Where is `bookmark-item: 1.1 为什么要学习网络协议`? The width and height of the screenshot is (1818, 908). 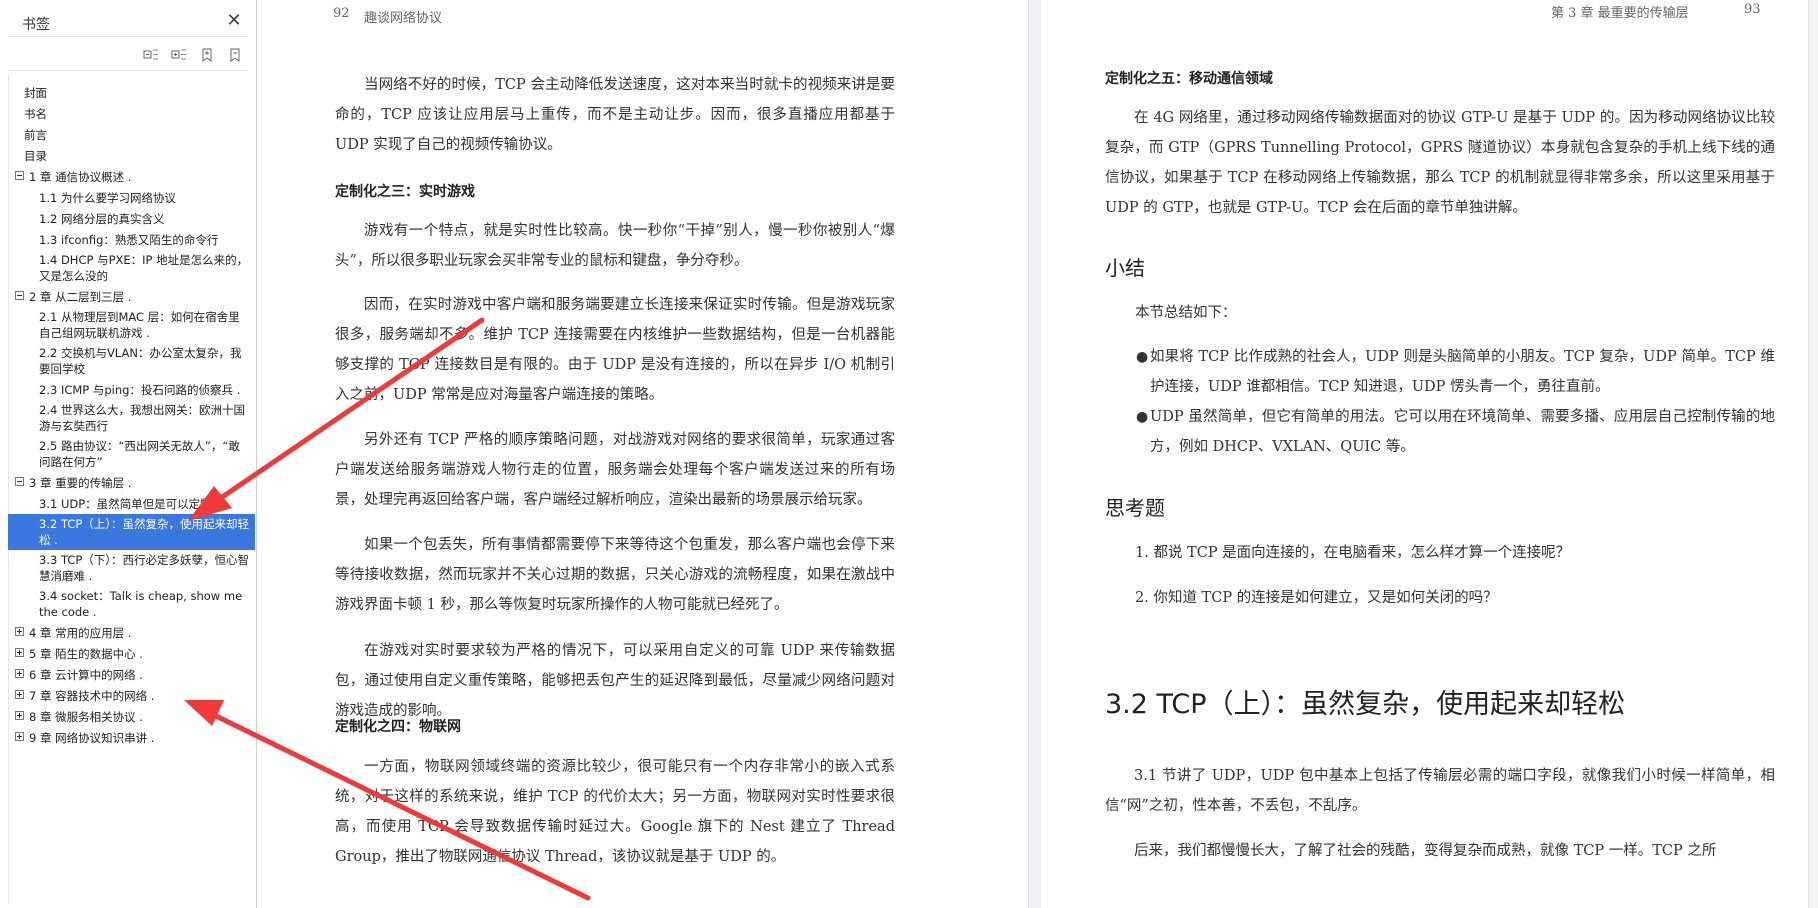
bookmark-item: 1.1 为什么要学习网络协议 is located at coordinates (131, 197).